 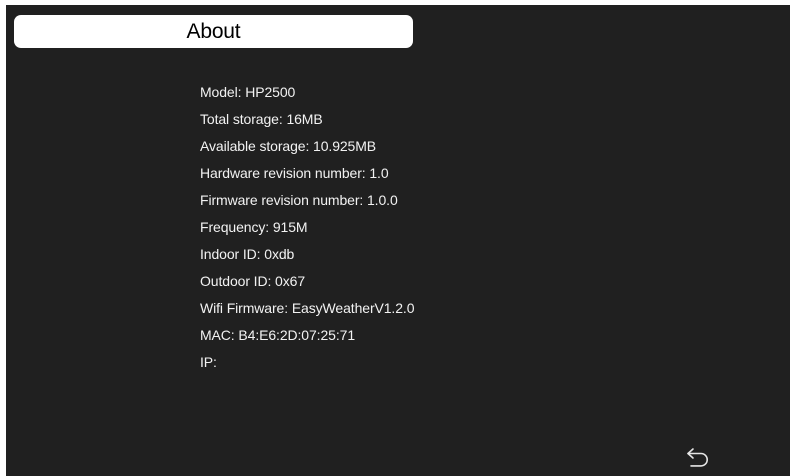 I want to click on info-outdoor-id: Outdoor ID: 0x67, so click(x=253, y=281).